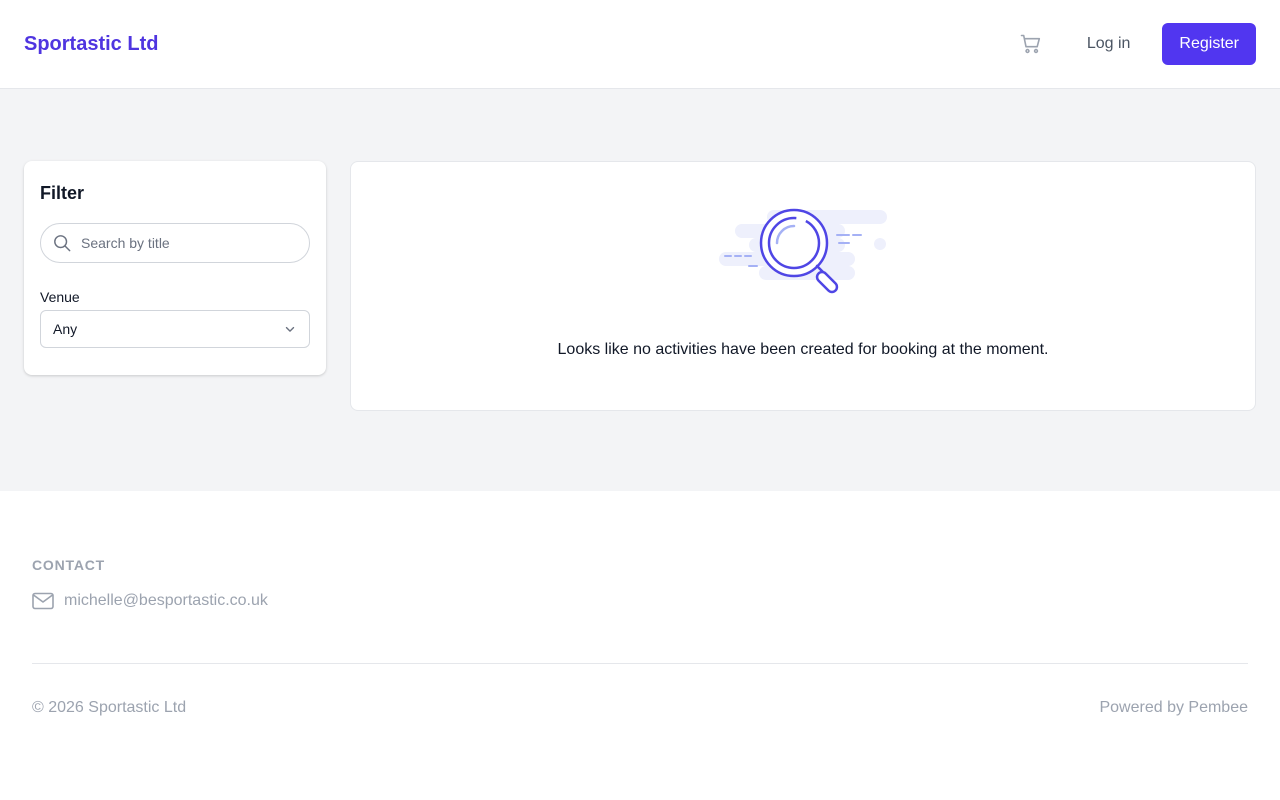 This screenshot has width=1280, height=800. What do you see at coordinates (65, 329) in the screenshot?
I see `venue-selected-value: Any` at bounding box center [65, 329].